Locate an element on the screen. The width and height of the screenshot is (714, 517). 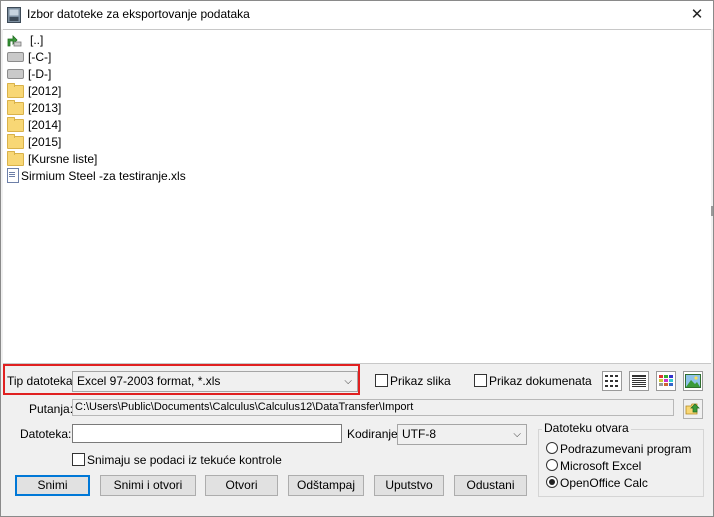
path-label: Putanja: is located at coordinates (51, 409).